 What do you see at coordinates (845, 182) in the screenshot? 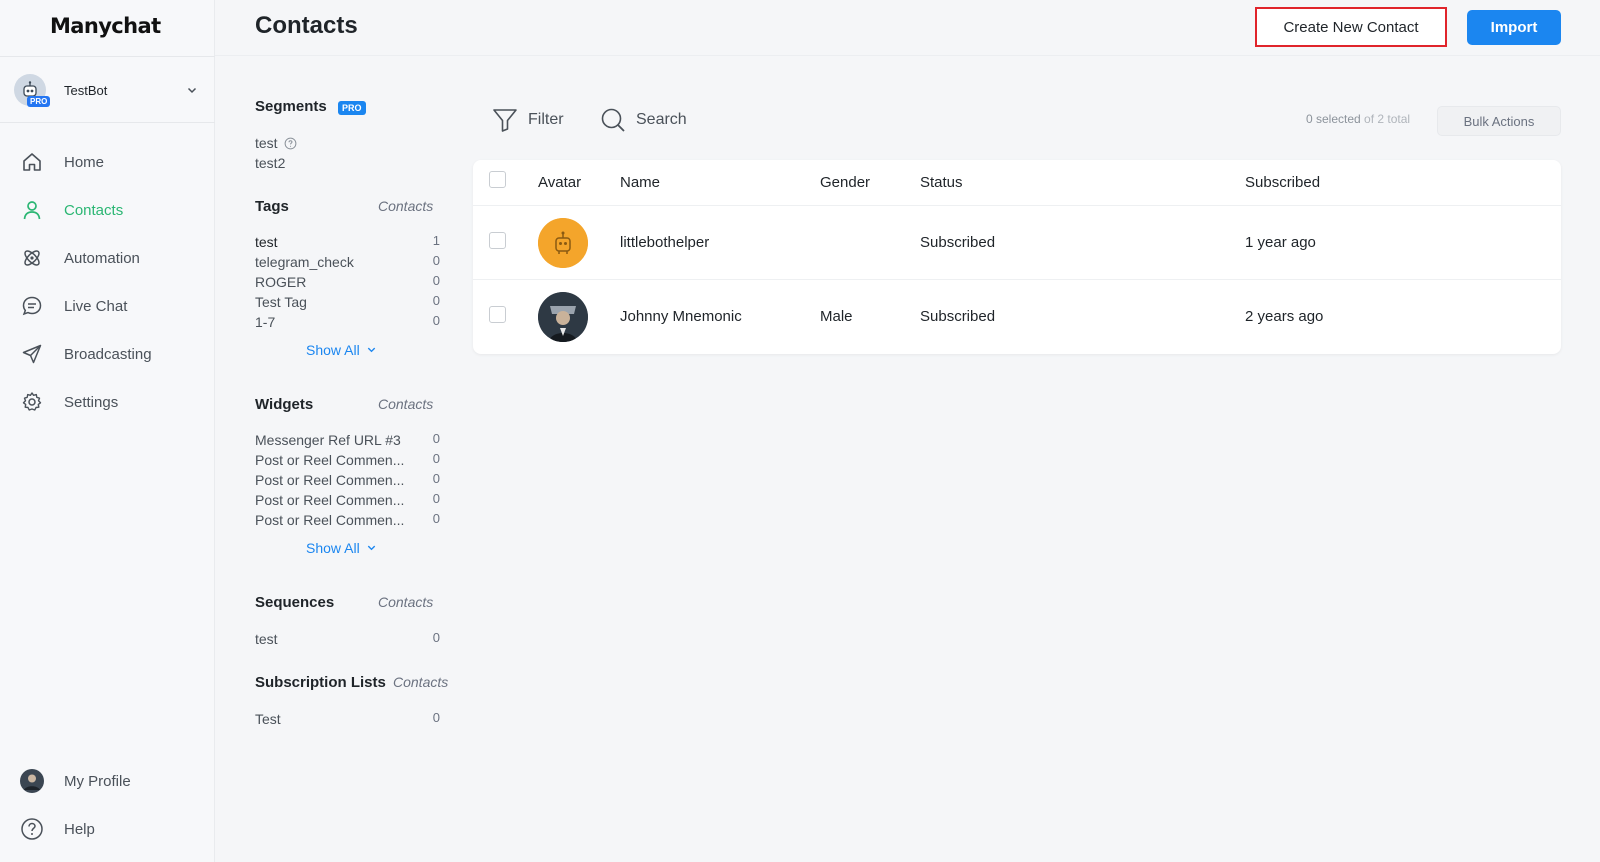
I see `column-header-gender: Gender` at bounding box center [845, 182].